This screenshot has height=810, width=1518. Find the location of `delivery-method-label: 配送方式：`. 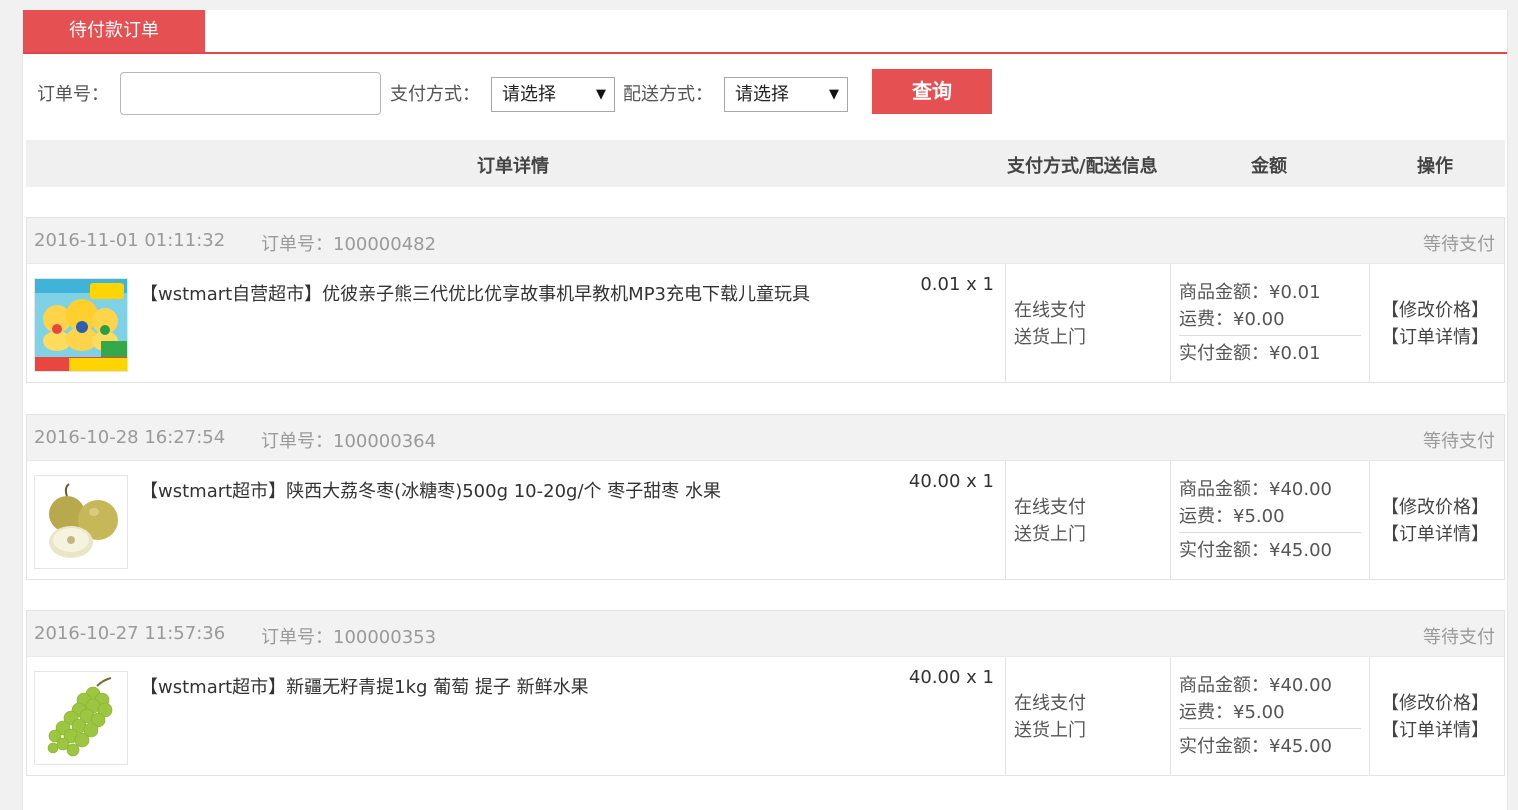

delivery-method-label: 配送方式： is located at coordinates (668, 94).